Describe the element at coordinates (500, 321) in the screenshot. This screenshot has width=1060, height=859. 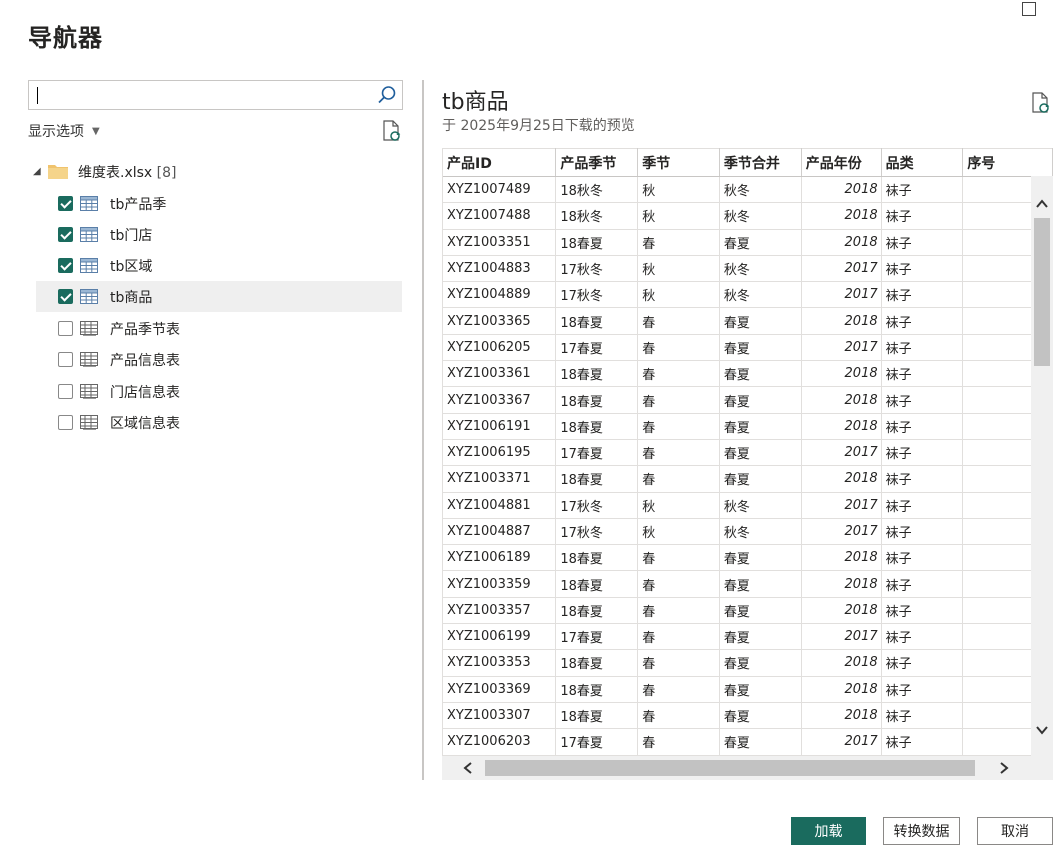
I see `table-cell: XYZ1003365` at that location.